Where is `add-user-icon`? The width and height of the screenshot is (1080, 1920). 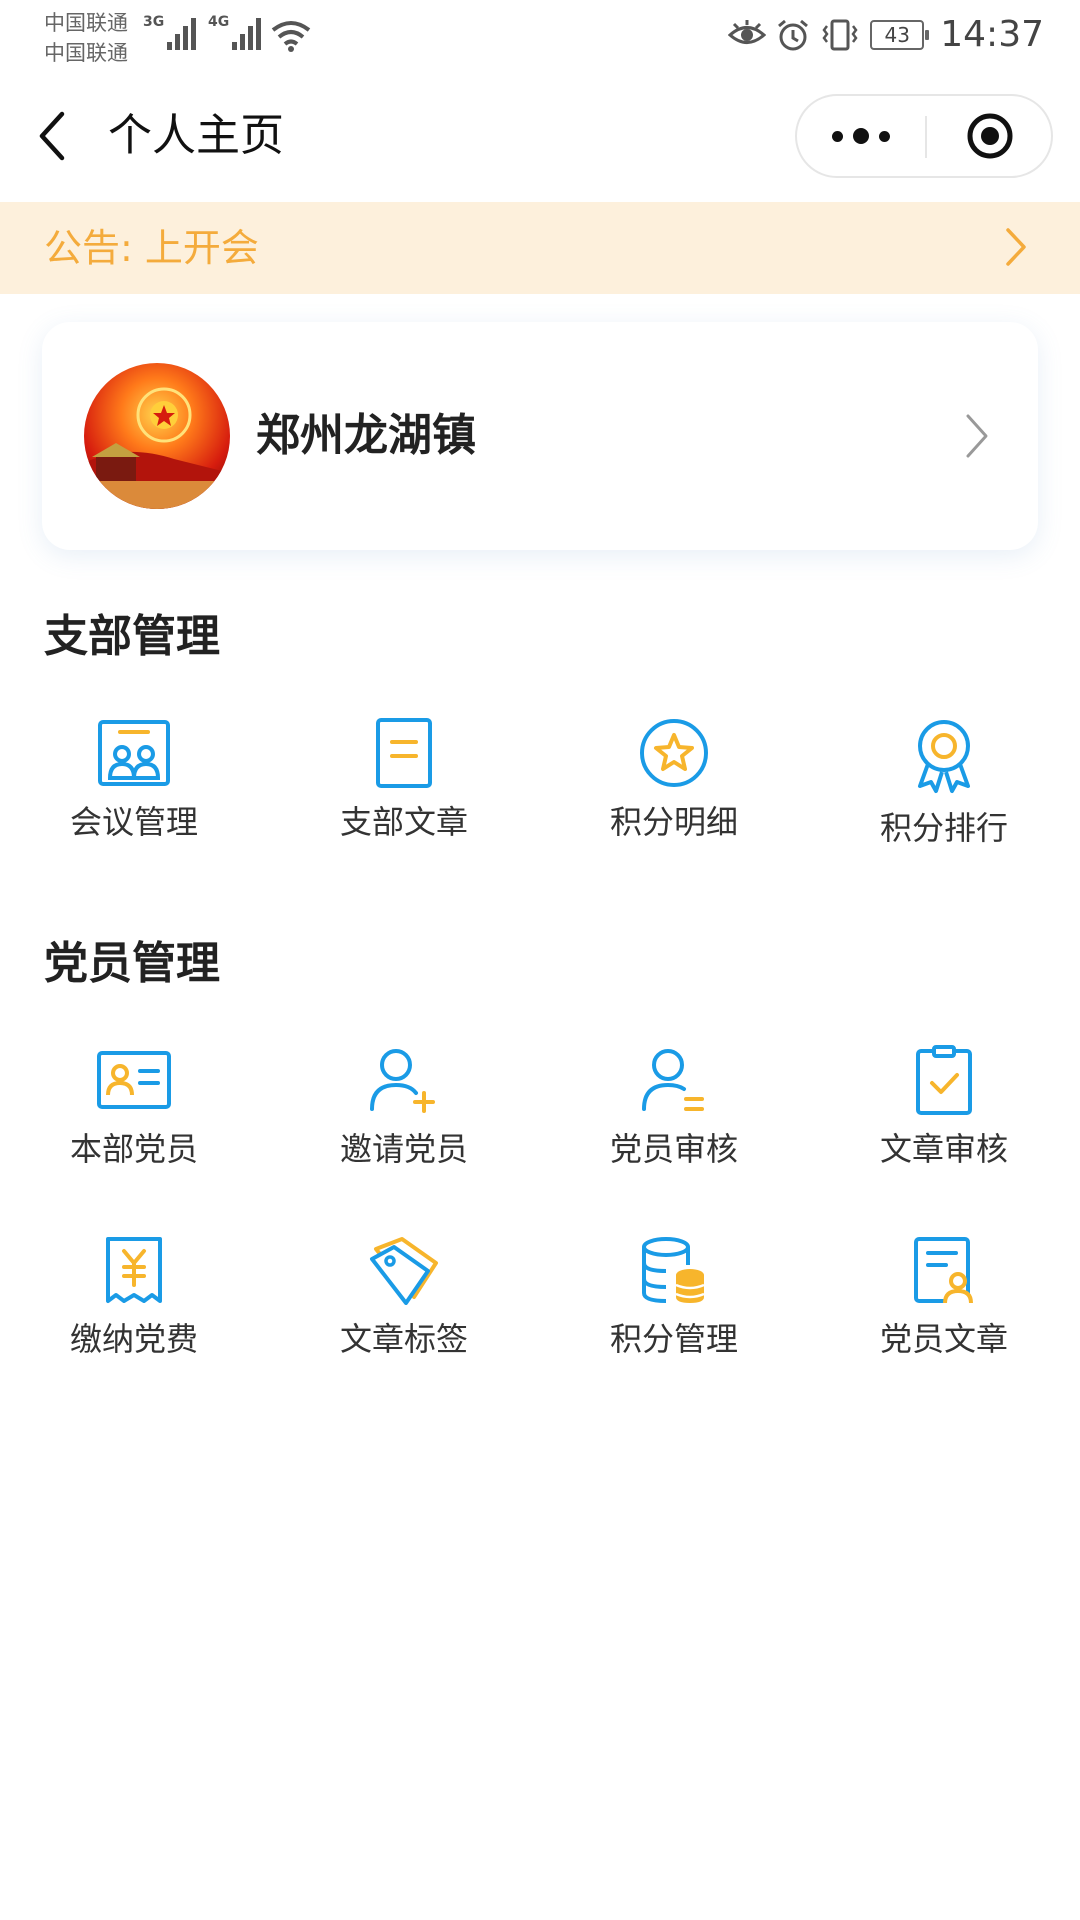 add-user-icon is located at coordinates (402, 1081).